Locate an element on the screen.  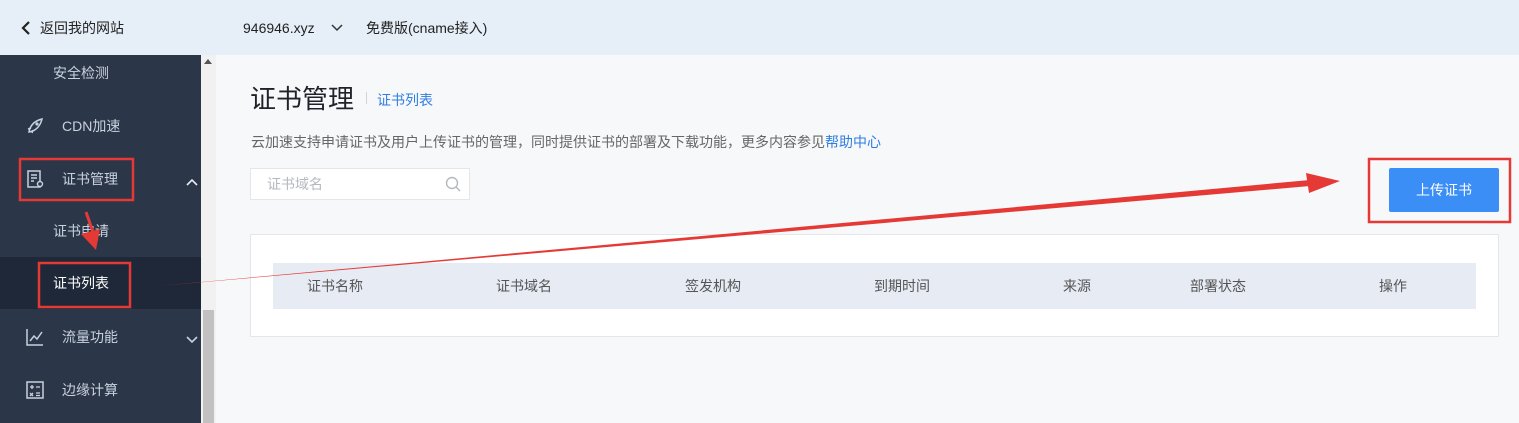
column-header-deploy-status: 部署状态 is located at coordinates (1218, 286).